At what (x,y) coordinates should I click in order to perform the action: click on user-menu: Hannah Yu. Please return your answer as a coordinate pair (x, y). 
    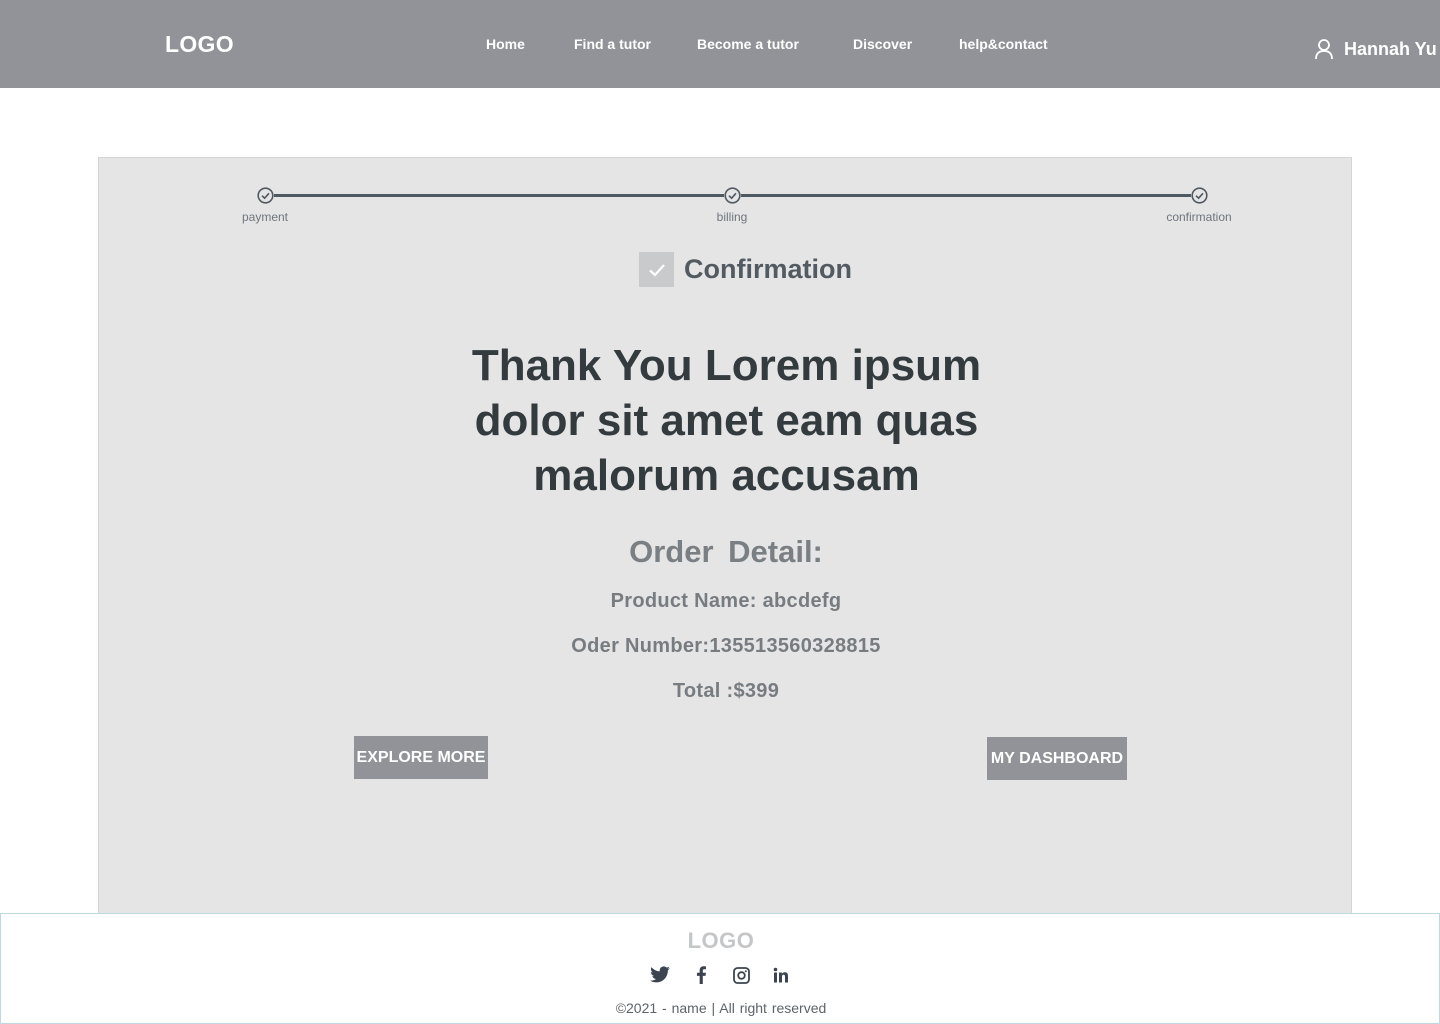
    Looking at the image, I should click on (1375, 49).